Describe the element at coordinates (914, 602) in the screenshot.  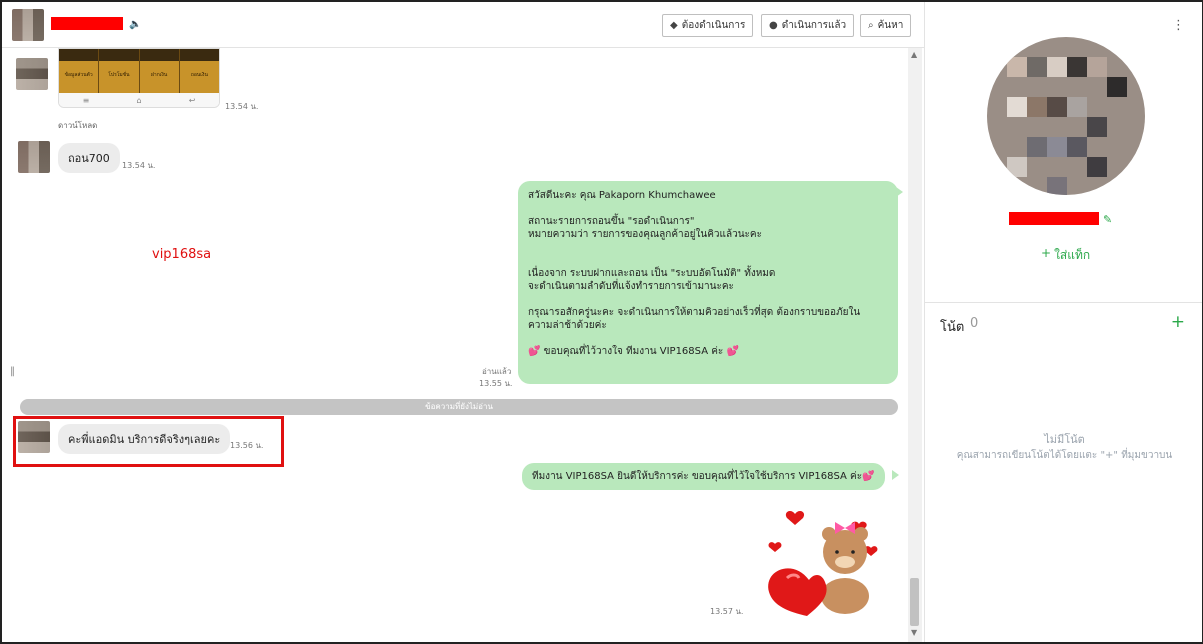
I see `scroll-thumb` at that location.